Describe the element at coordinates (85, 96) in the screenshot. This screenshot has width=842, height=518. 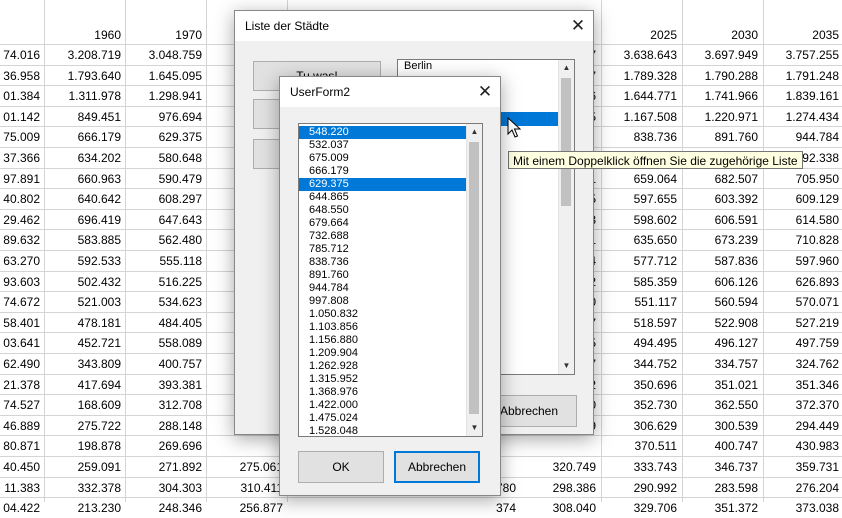
I see `table-cell: 1.311.978` at that location.